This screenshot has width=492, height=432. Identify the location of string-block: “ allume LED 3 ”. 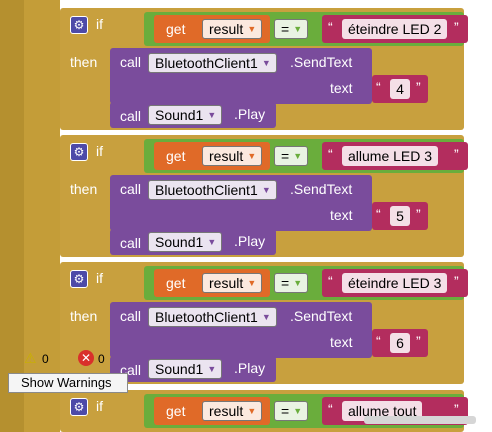
(395, 156).